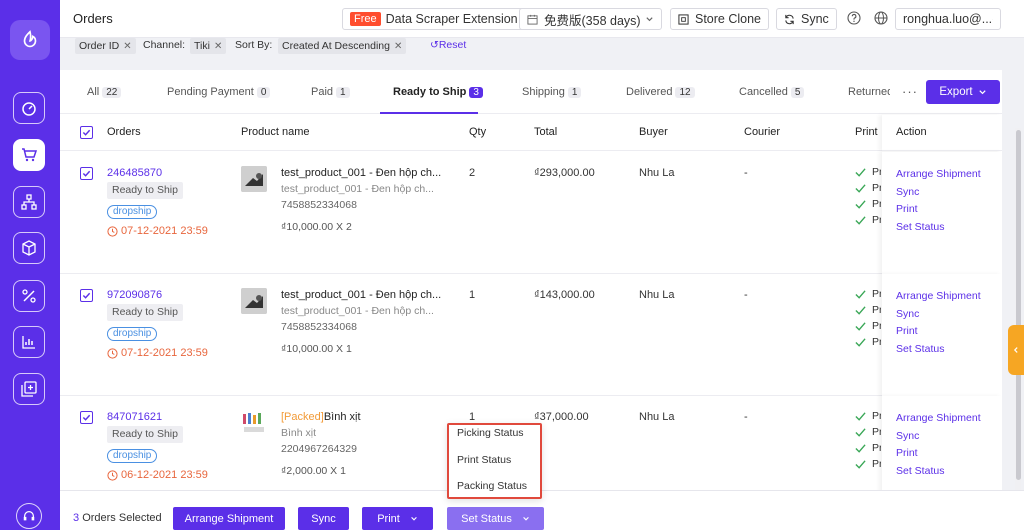 Image resolution: width=1024 pixels, height=530 pixels. What do you see at coordinates (263, 92) in the screenshot?
I see `tab-count: 0` at bounding box center [263, 92].